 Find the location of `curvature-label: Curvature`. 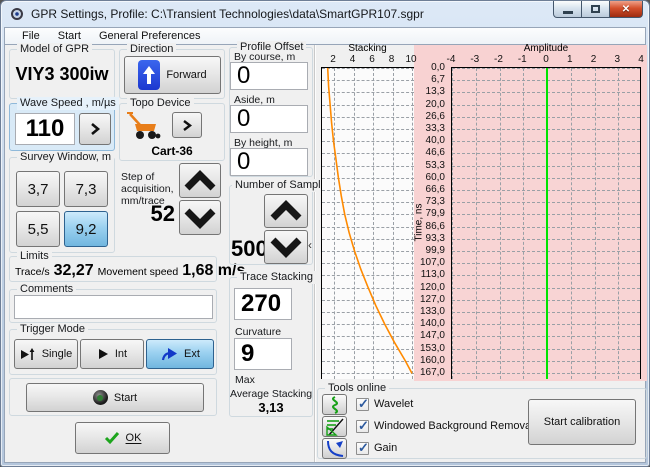

curvature-label: Curvature is located at coordinates (258, 332).